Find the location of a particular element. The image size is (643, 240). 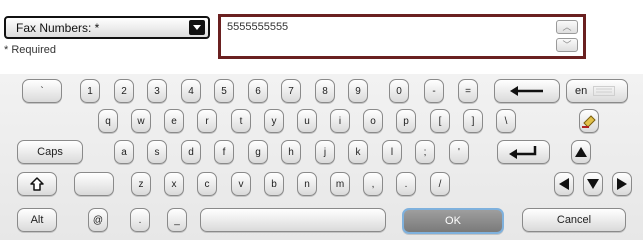

key-y: y is located at coordinates (274, 121).